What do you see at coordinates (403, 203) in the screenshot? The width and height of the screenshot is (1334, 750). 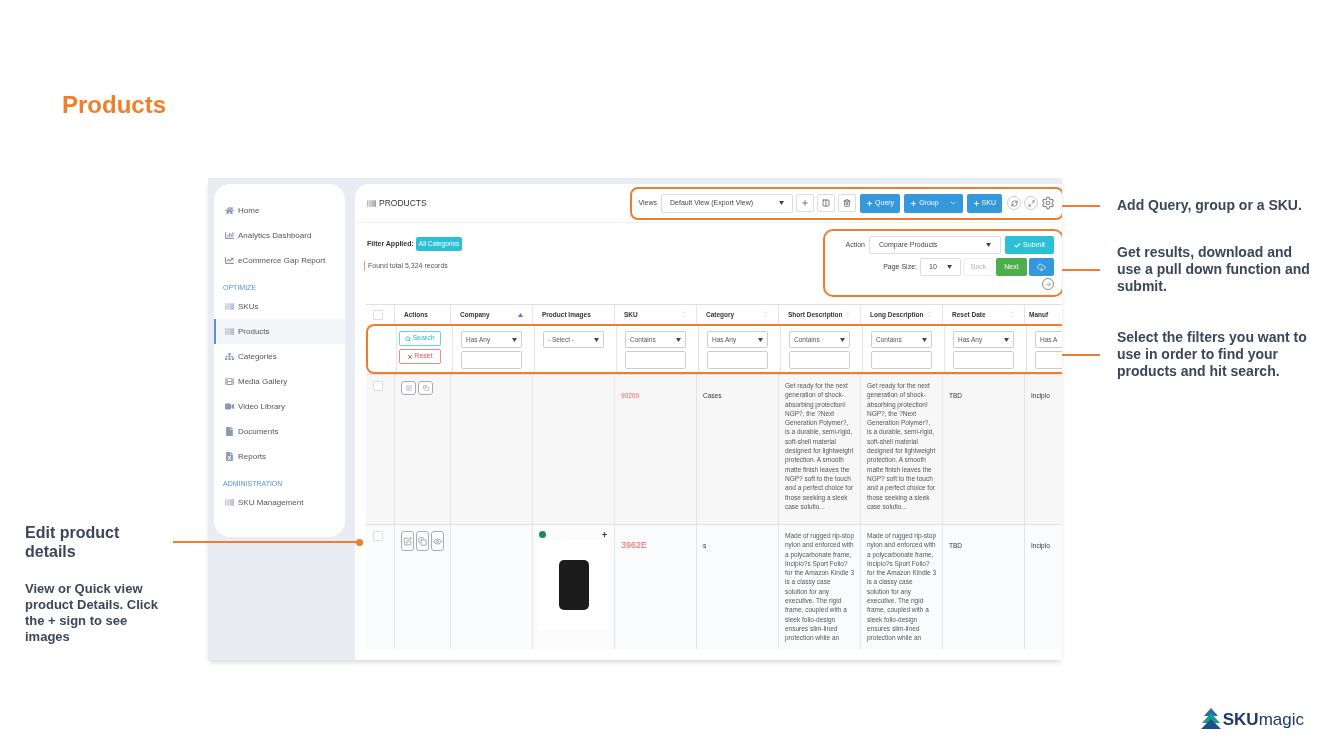 I see `panel-title: PRODUCTS` at bounding box center [403, 203].